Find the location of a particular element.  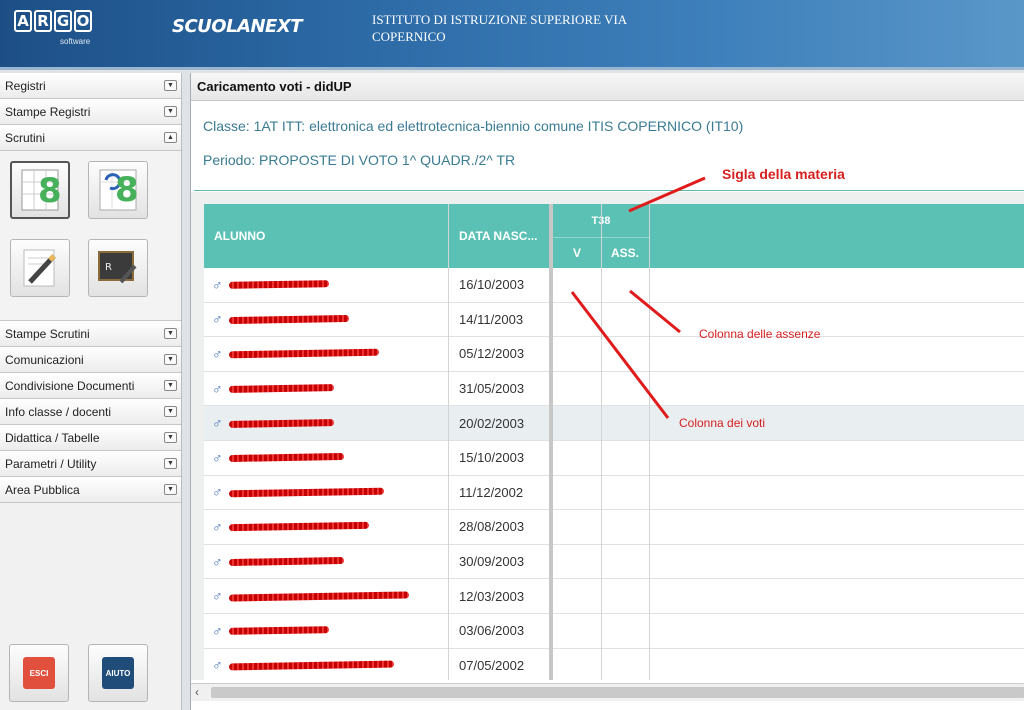

sigla-arrow is located at coordinates (667, 194).